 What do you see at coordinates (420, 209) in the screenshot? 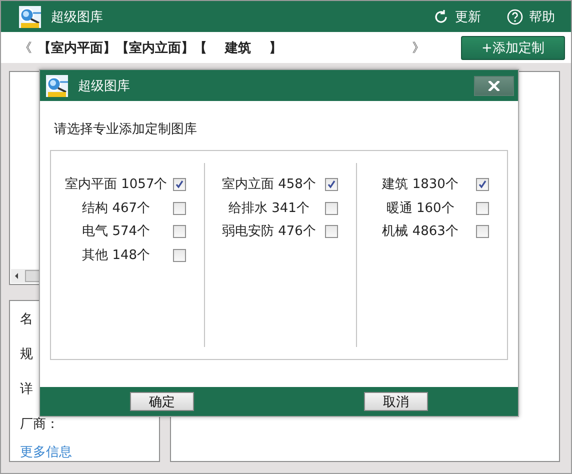
I see `discipline-label: 暖通 160个` at bounding box center [420, 209].